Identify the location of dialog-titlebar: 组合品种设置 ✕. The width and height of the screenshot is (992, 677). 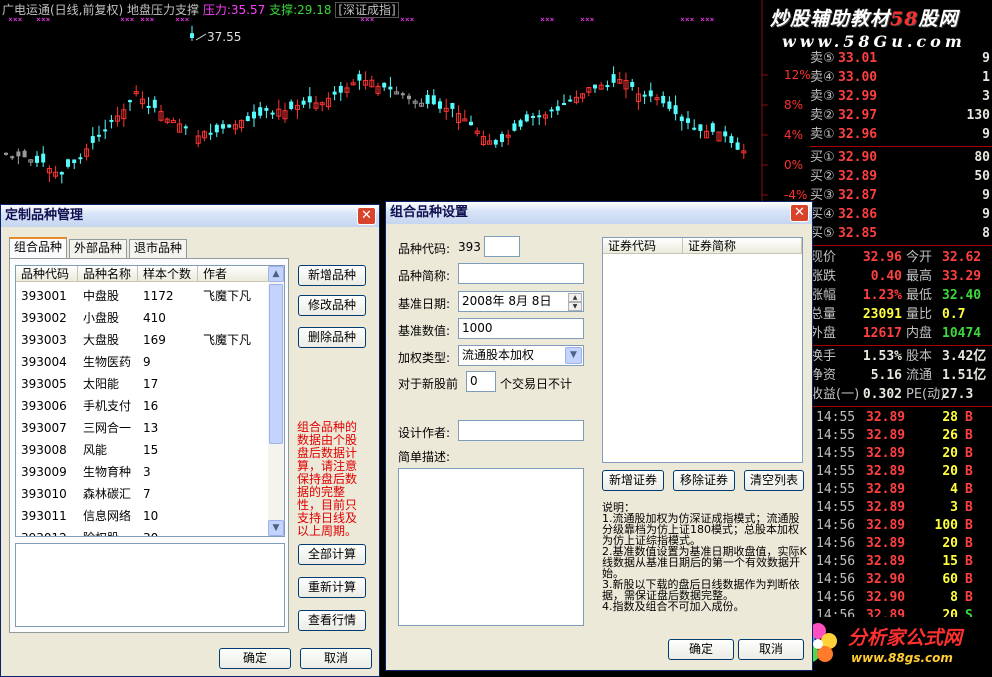
(599, 213).